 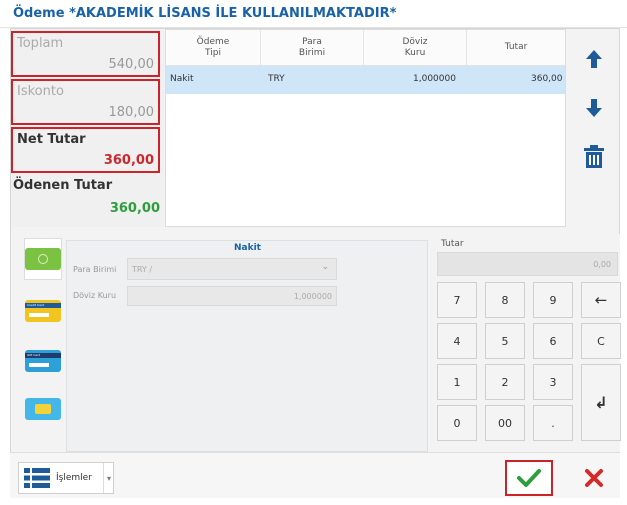 I want to click on doviz-kuru-field: 1,000000, so click(x=232, y=296).